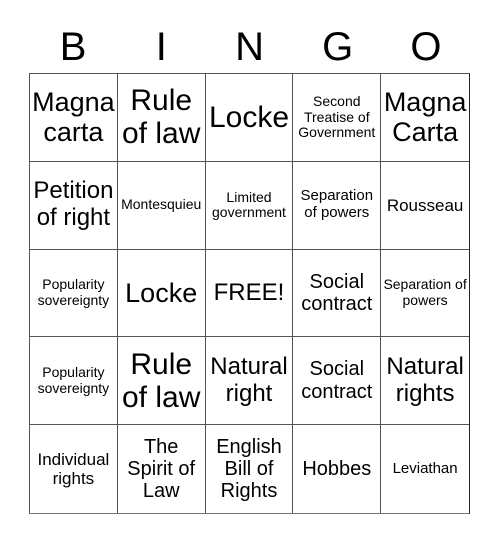  What do you see at coordinates (425, 118) in the screenshot?
I see `bingo-cell: Magna Carta` at bounding box center [425, 118].